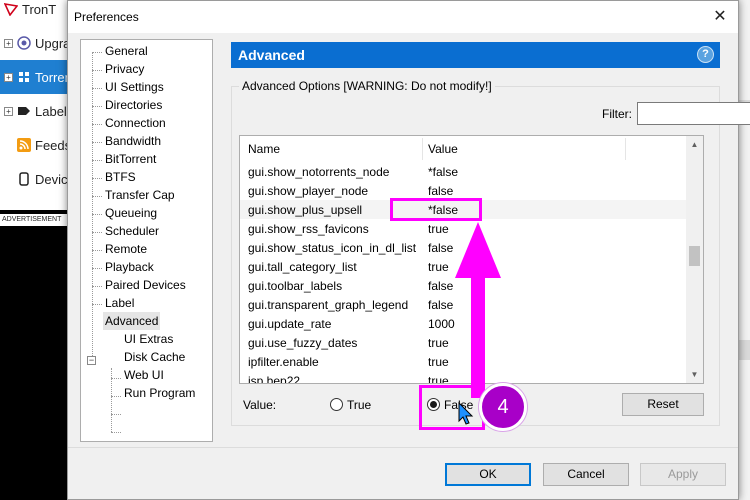 The width and height of the screenshot is (750, 500). What do you see at coordinates (36, 111) in the screenshot?
I see `bg-sidebar-item-label: + Label` at bounding box center [36, 111].